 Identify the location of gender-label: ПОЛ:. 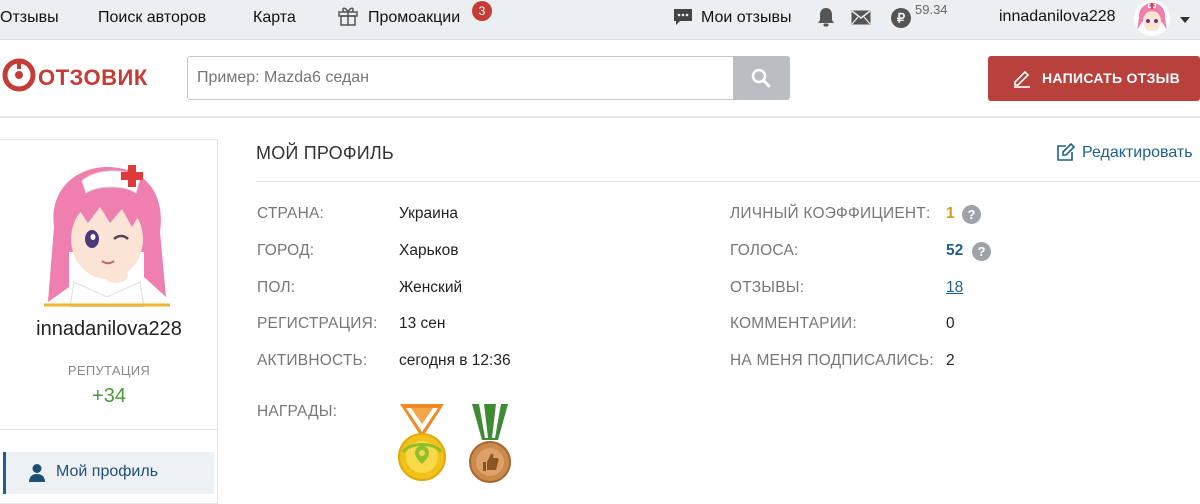
(276, 287).